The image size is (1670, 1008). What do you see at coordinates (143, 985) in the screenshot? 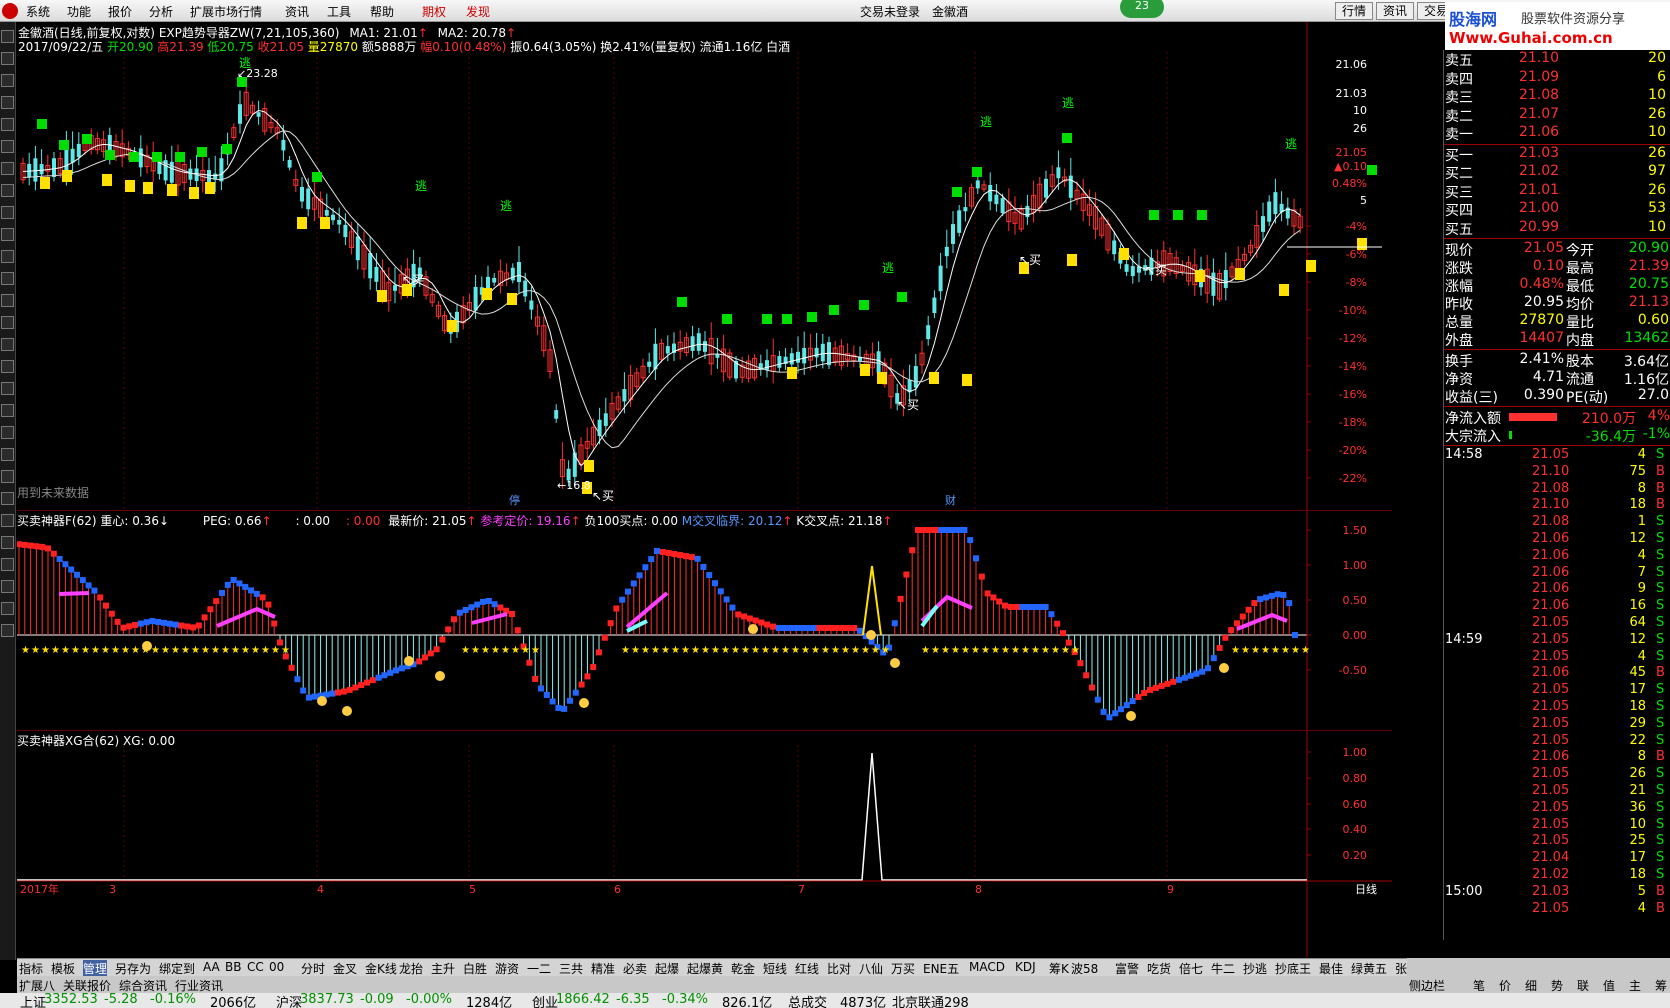
I see `sub-tab: 综合资讯` at bounding box center [143, 985].